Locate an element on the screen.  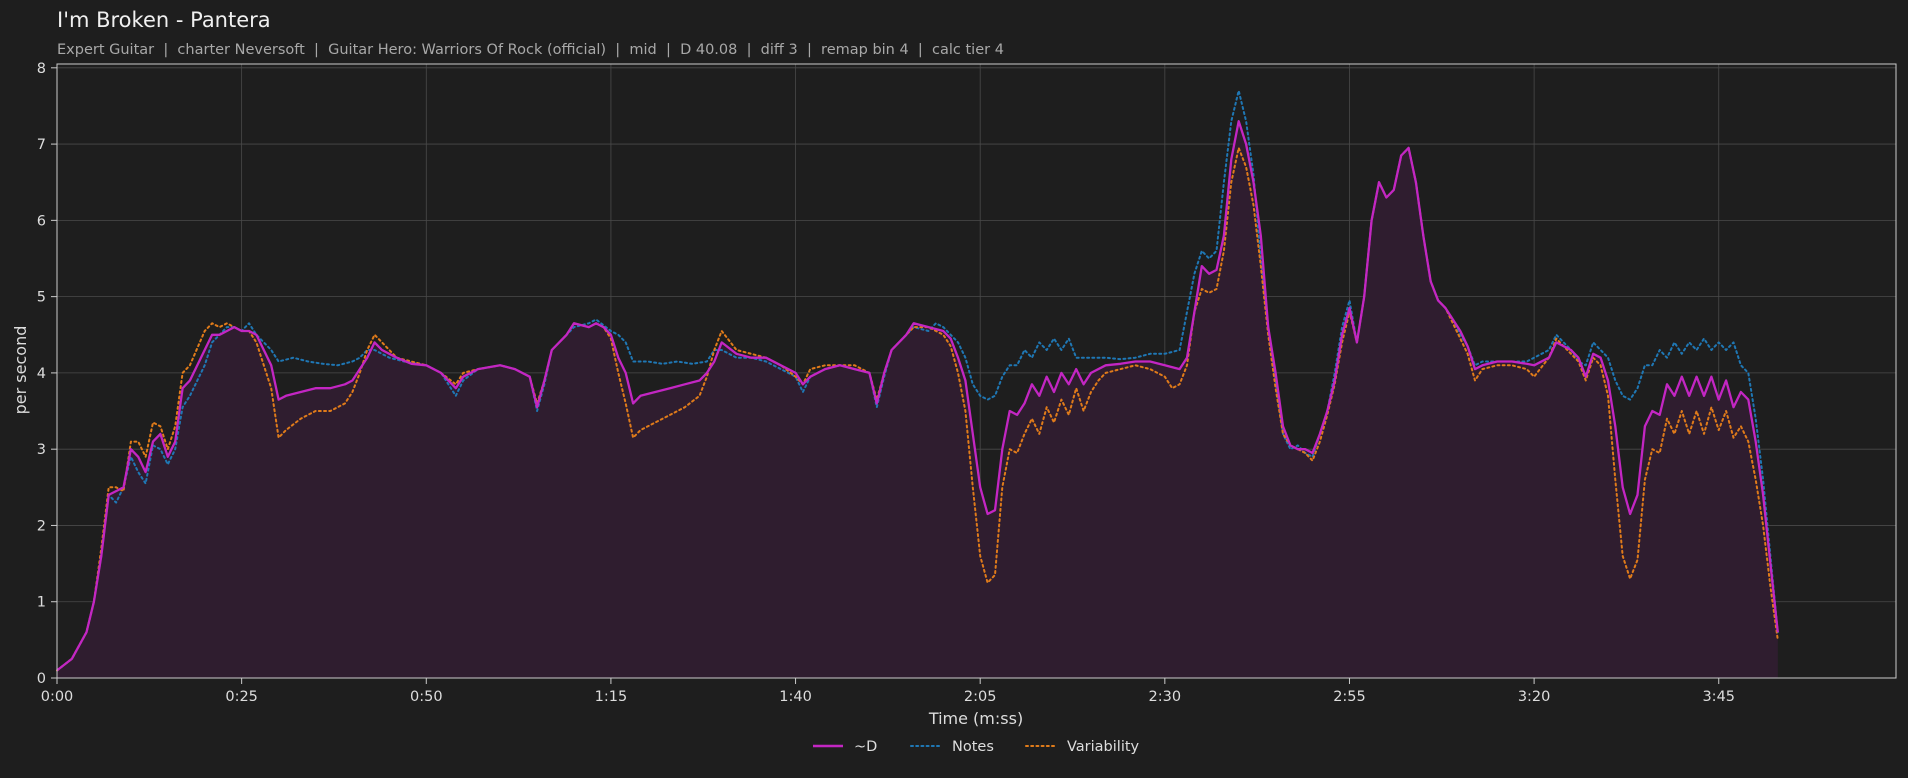
y-tick-label: 8 is located at coordinates (41, 69).